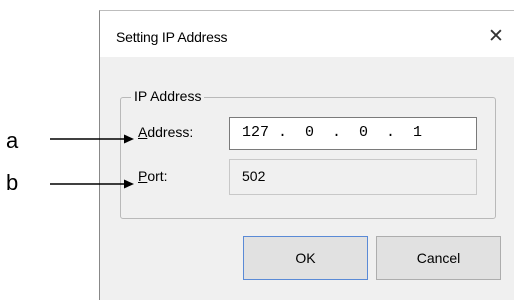 The width and height of the screenshot is (516, 300). I want to click on arrow-a-head, so click(129, 139).